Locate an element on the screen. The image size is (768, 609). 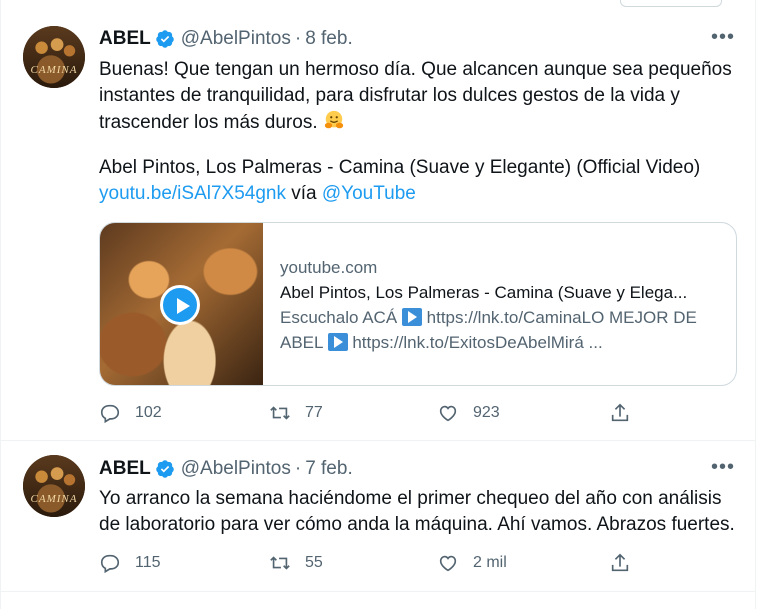
reply-count: 115 is located at coordinates (148, 562).